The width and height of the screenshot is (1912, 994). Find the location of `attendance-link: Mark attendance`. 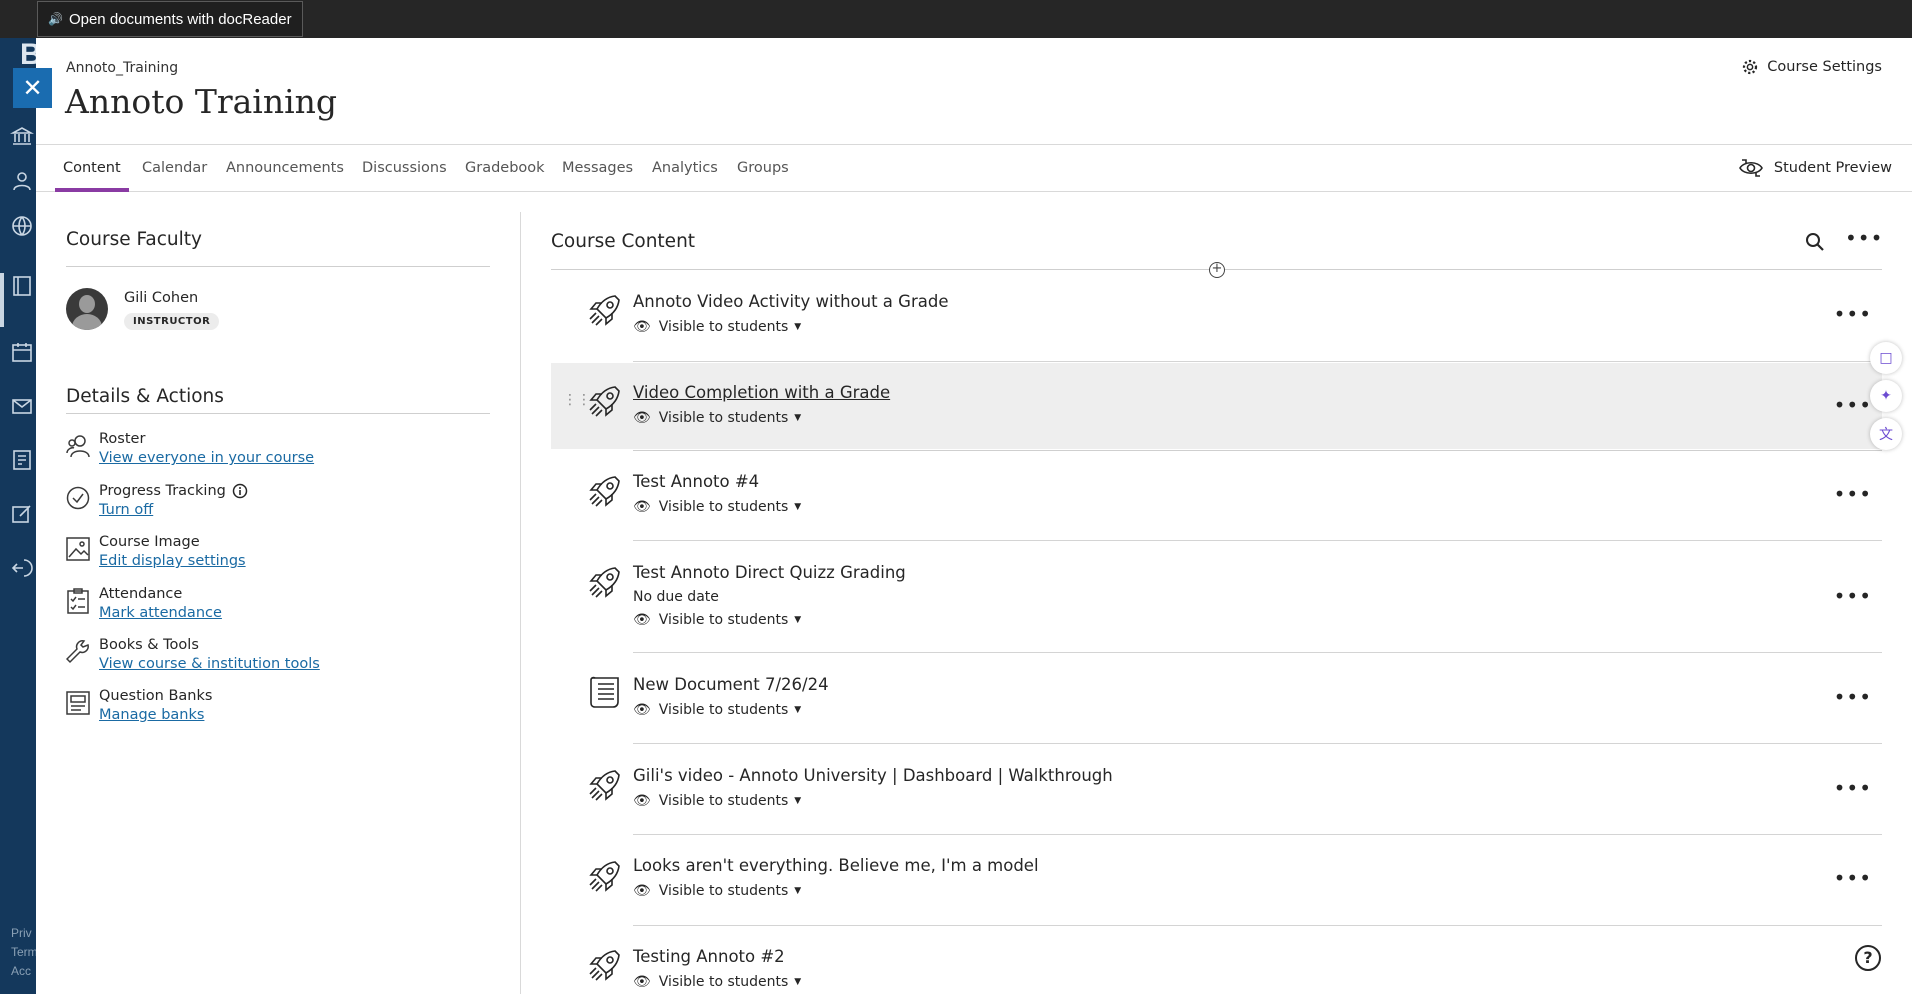

attendance-link: Mark attendance is located at coordinates (160, 613).